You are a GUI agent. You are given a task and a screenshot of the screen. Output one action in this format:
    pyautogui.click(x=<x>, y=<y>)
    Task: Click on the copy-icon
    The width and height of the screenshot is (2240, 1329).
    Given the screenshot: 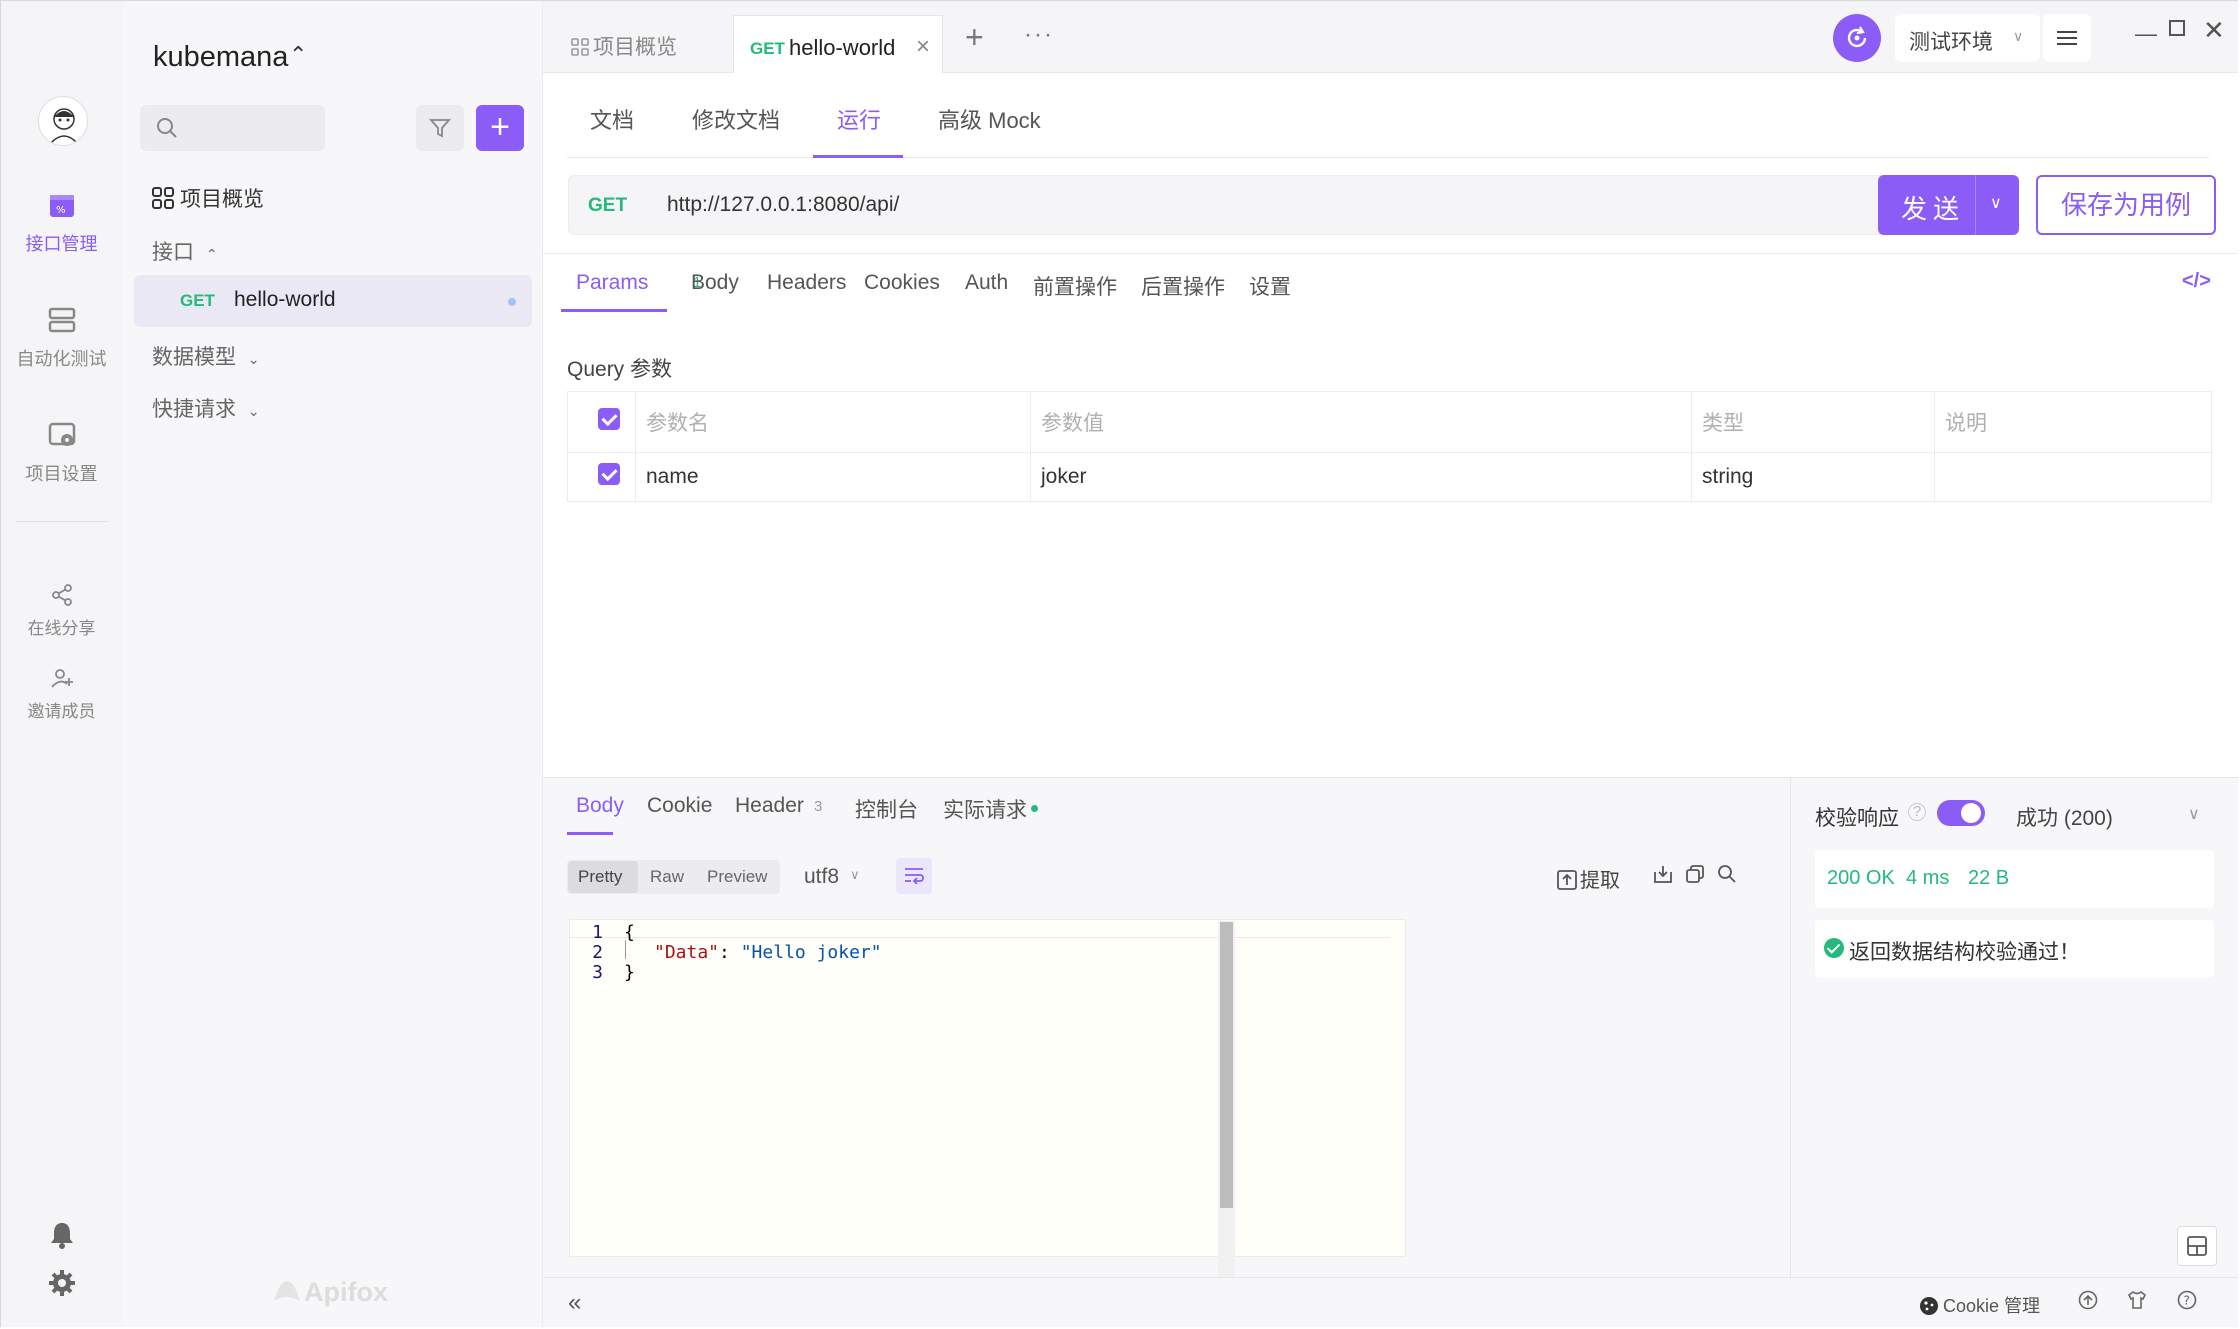 What is the action you would take?
    pyautogui.click(x=1695, y=877)
    